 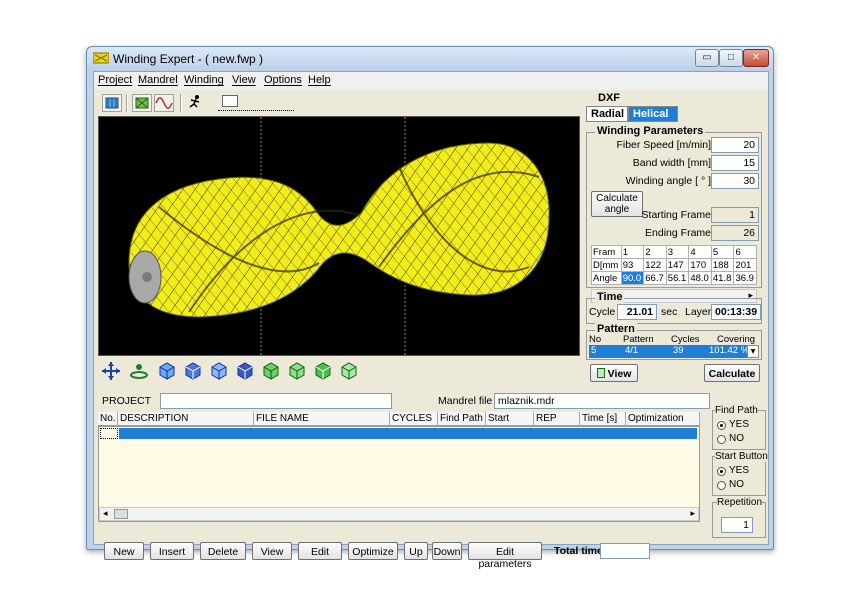 What do you see at coordinates (735, 233) in the screenshot?
I see `ending-frame-field: 26` at bounding box center [735, 233].